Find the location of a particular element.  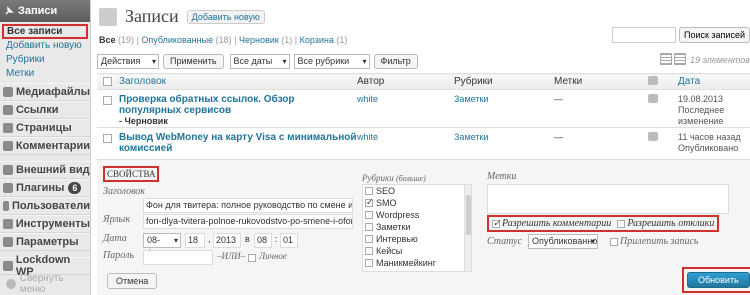

tags-textarea is located at coordinates (608, 199).